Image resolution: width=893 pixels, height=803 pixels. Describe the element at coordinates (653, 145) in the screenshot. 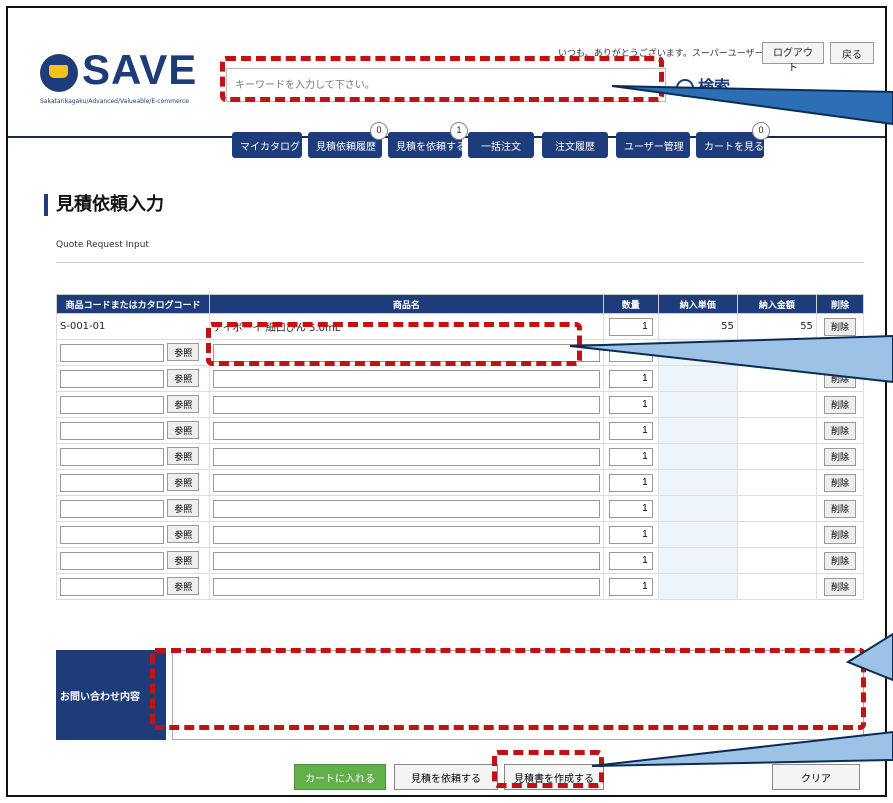

I see `nav-user-management: ユーザー管理` at that location.